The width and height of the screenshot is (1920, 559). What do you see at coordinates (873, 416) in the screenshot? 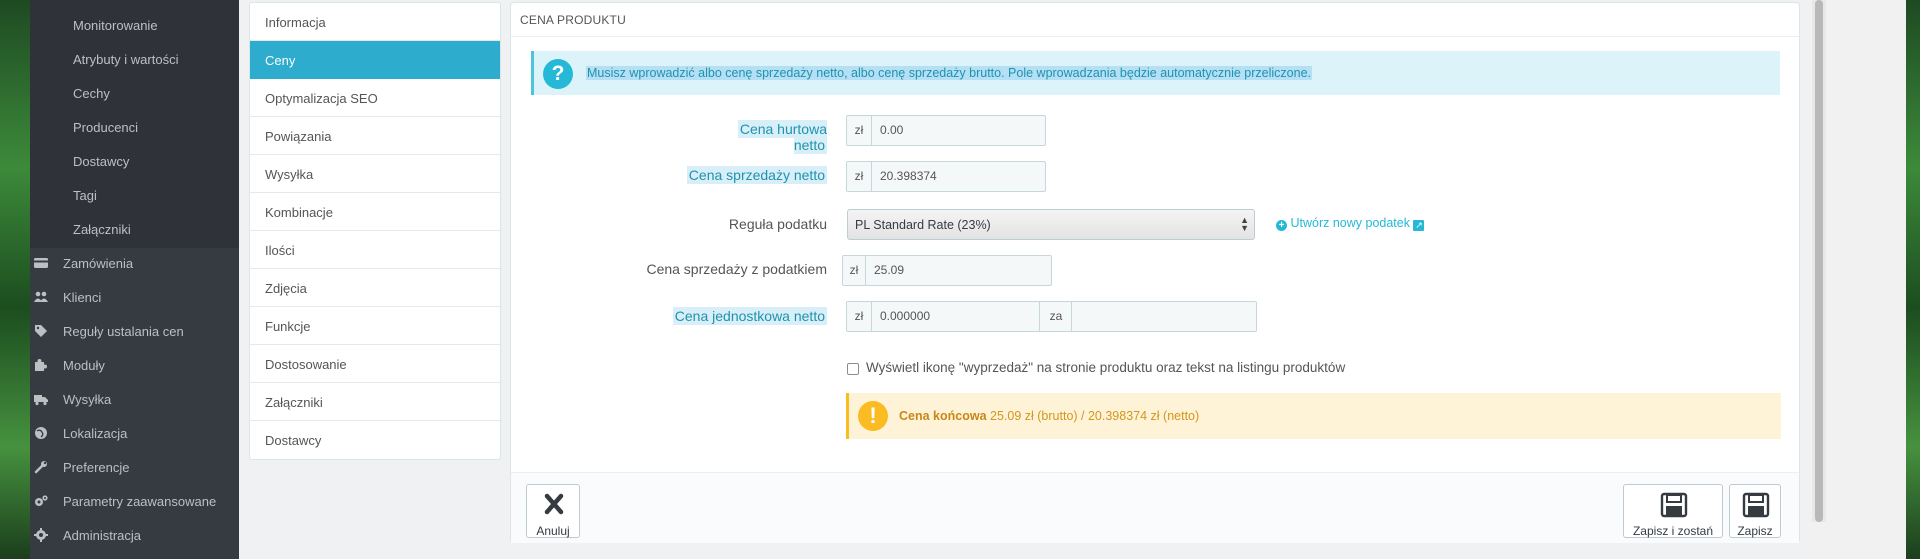
I see `exclamation-icon: !` at bounding box center [873, 416].